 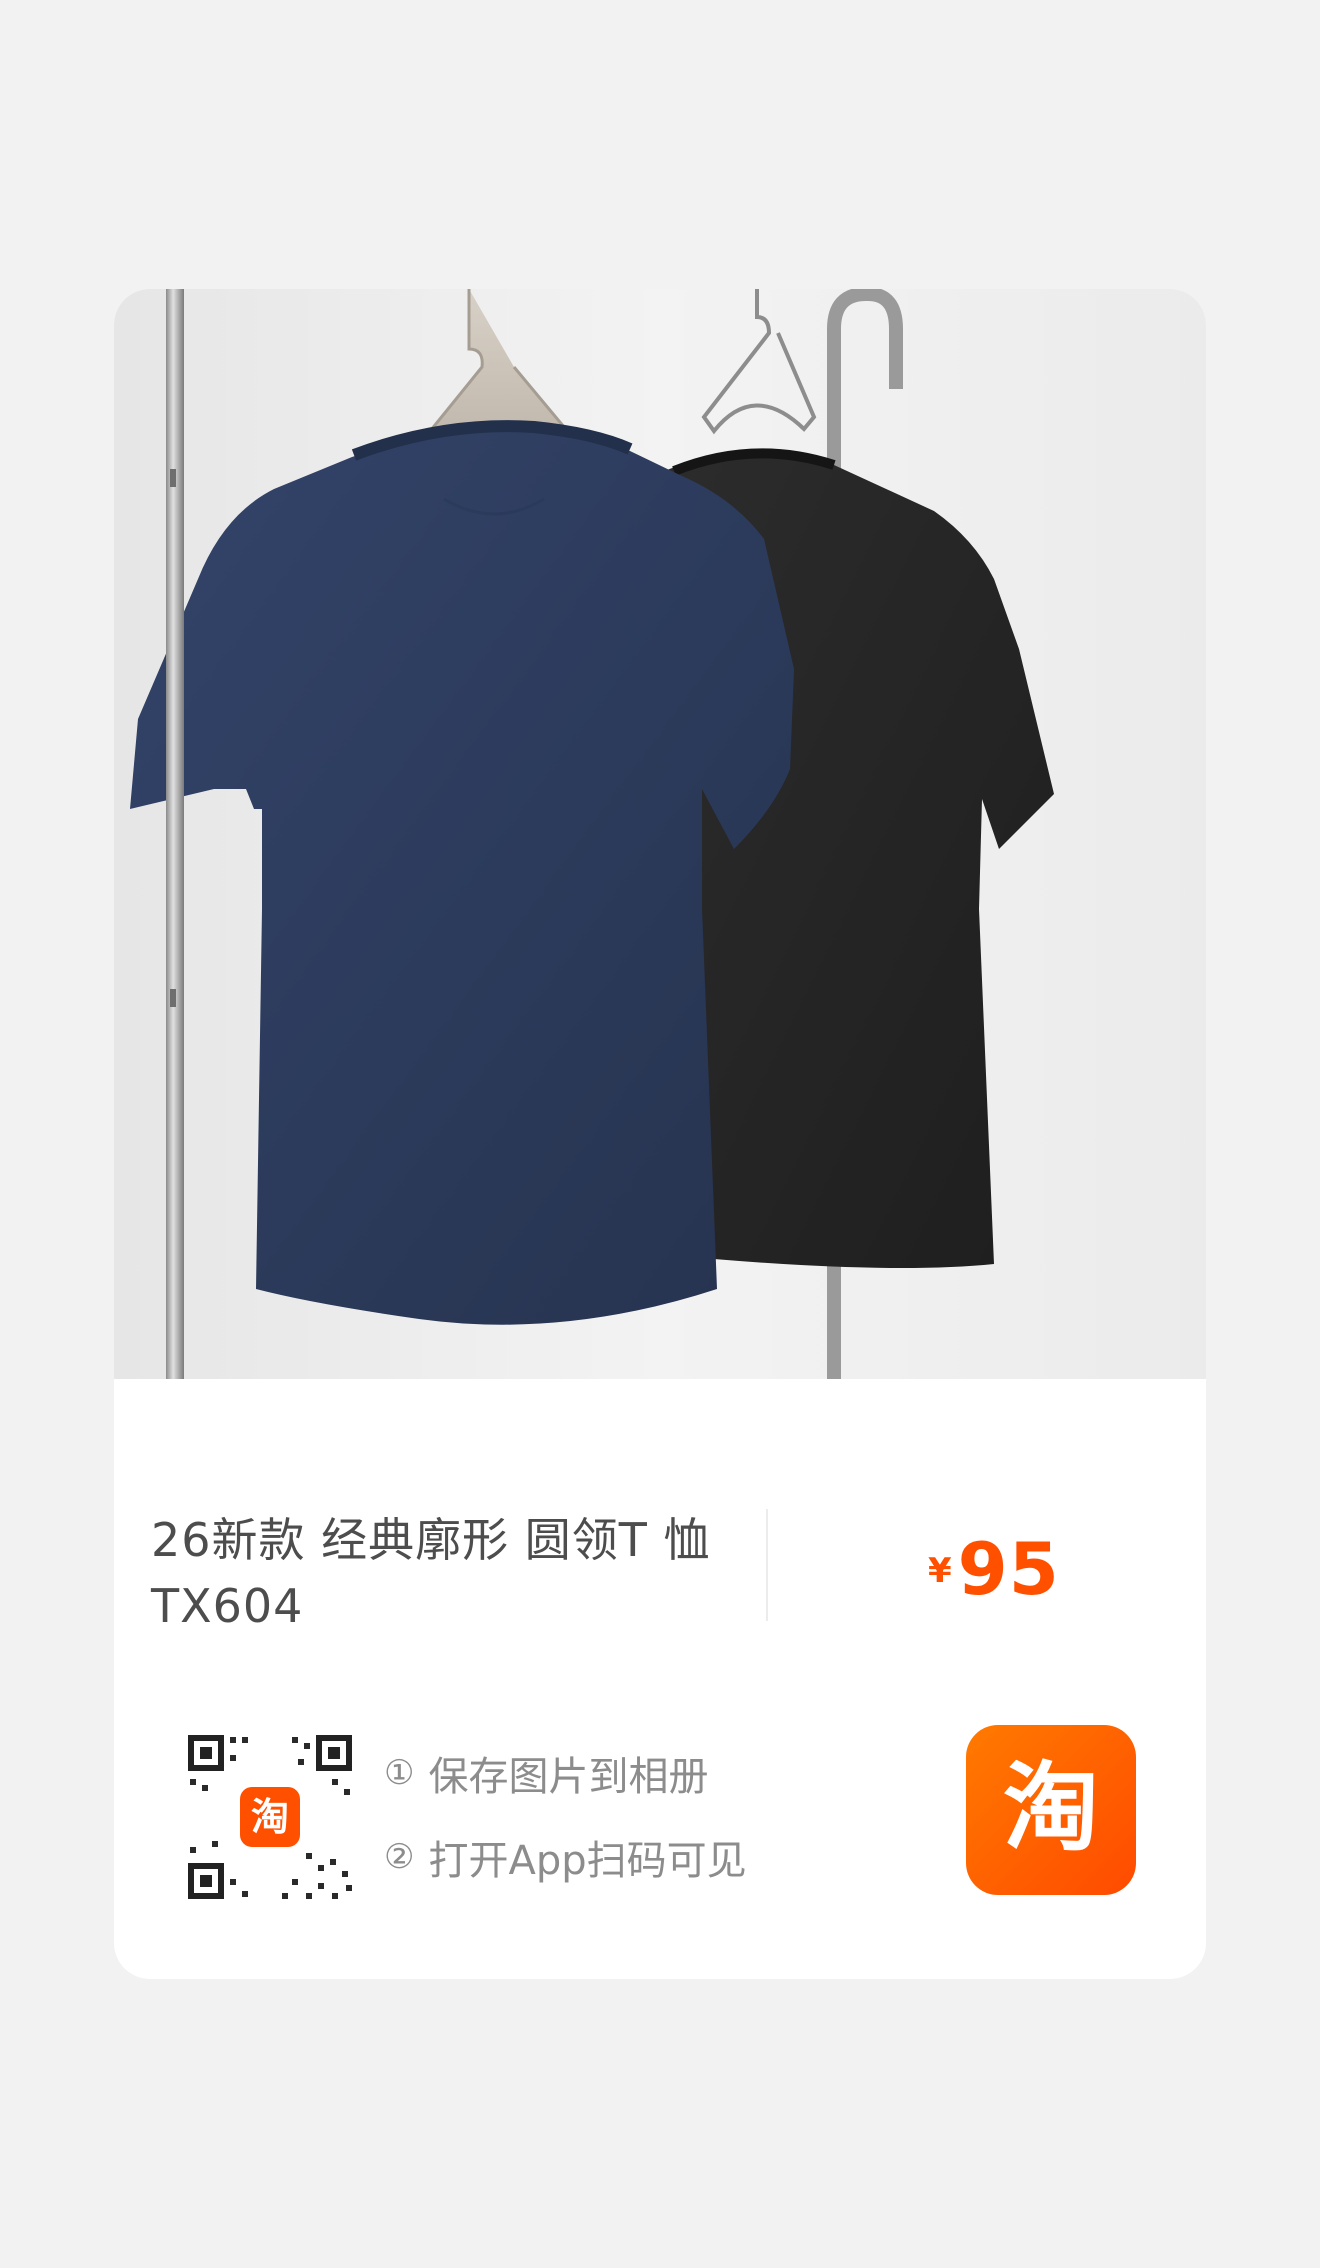 I want to click on qr-code: 淘, so click(x=270, y=1817).